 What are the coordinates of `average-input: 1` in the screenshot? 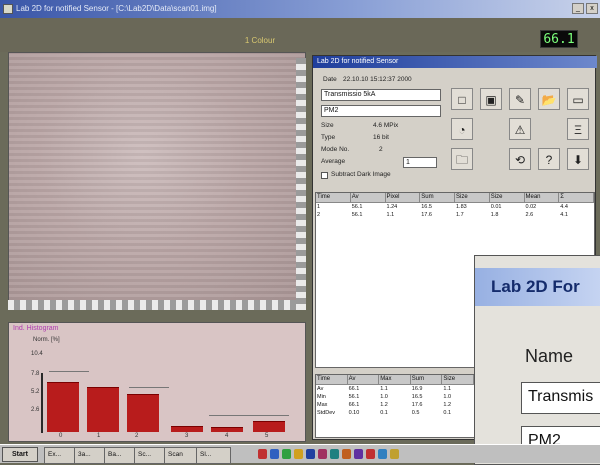 It's located at (420, 162).